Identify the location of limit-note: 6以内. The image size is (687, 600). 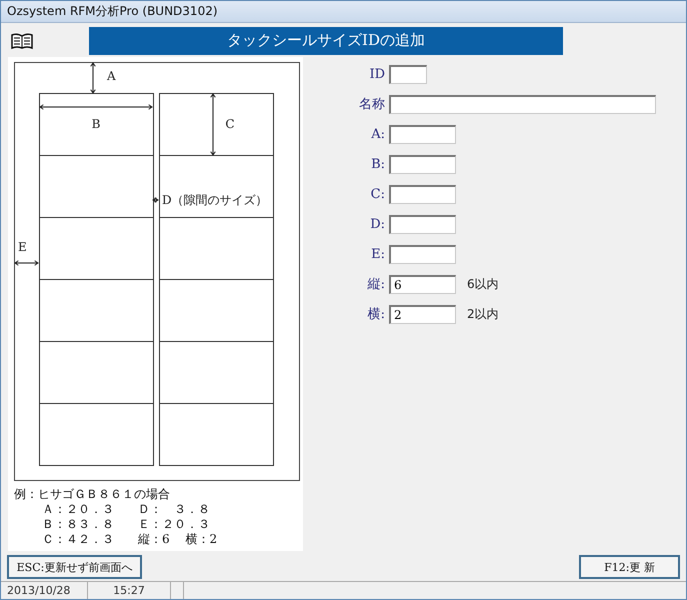
(483, 284).